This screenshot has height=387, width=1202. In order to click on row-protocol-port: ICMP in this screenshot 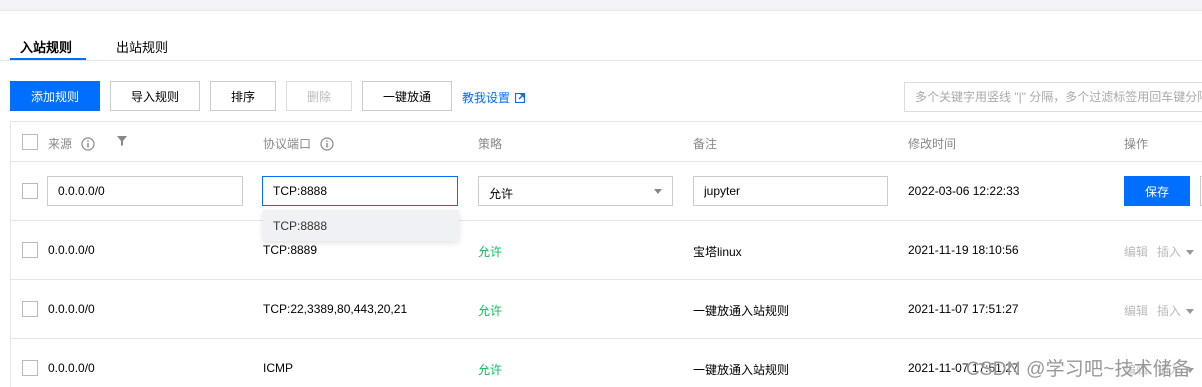, I will do `click(278, 368)`.